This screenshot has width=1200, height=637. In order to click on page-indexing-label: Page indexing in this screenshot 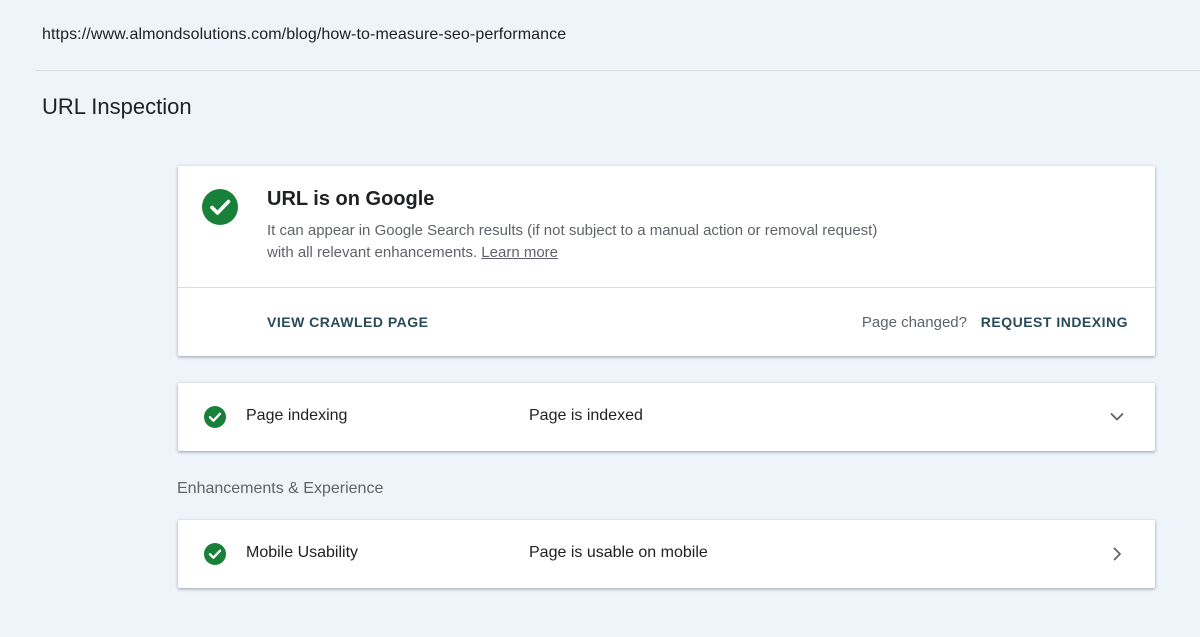, I will do `click(297, 415)`.